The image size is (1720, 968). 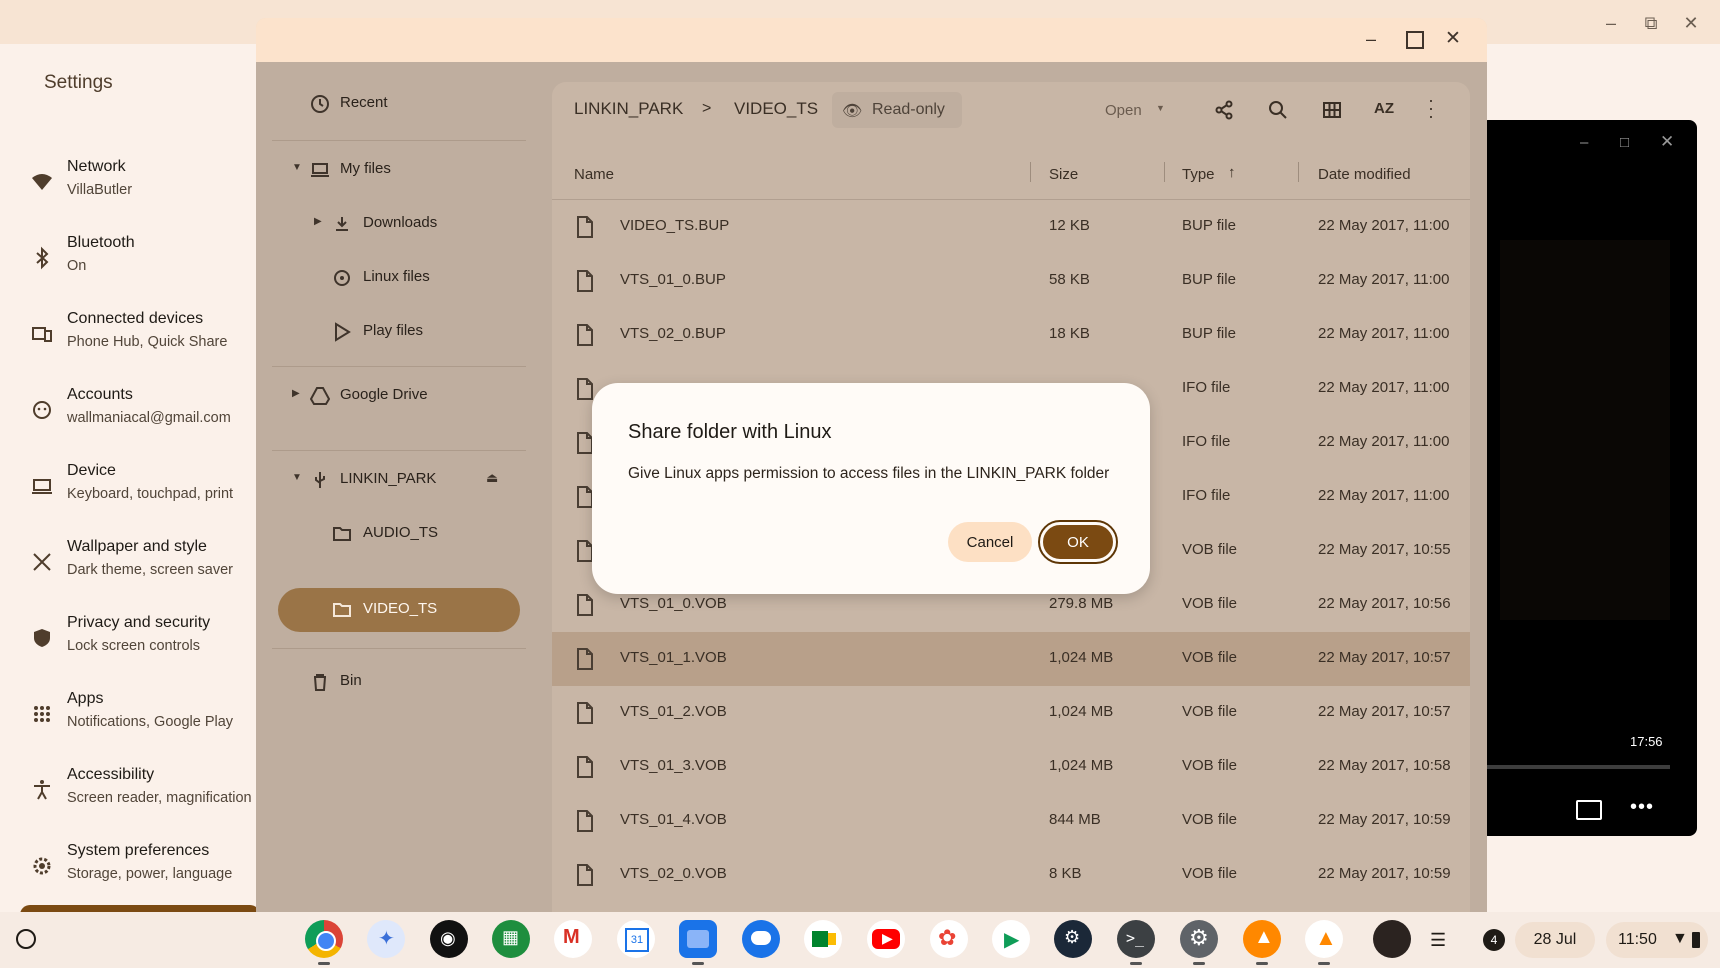 What do you see at coordinates (1637, 939) in the screenshot?
I see `clock-time: 11:50` at bounding box center [1637, 939].